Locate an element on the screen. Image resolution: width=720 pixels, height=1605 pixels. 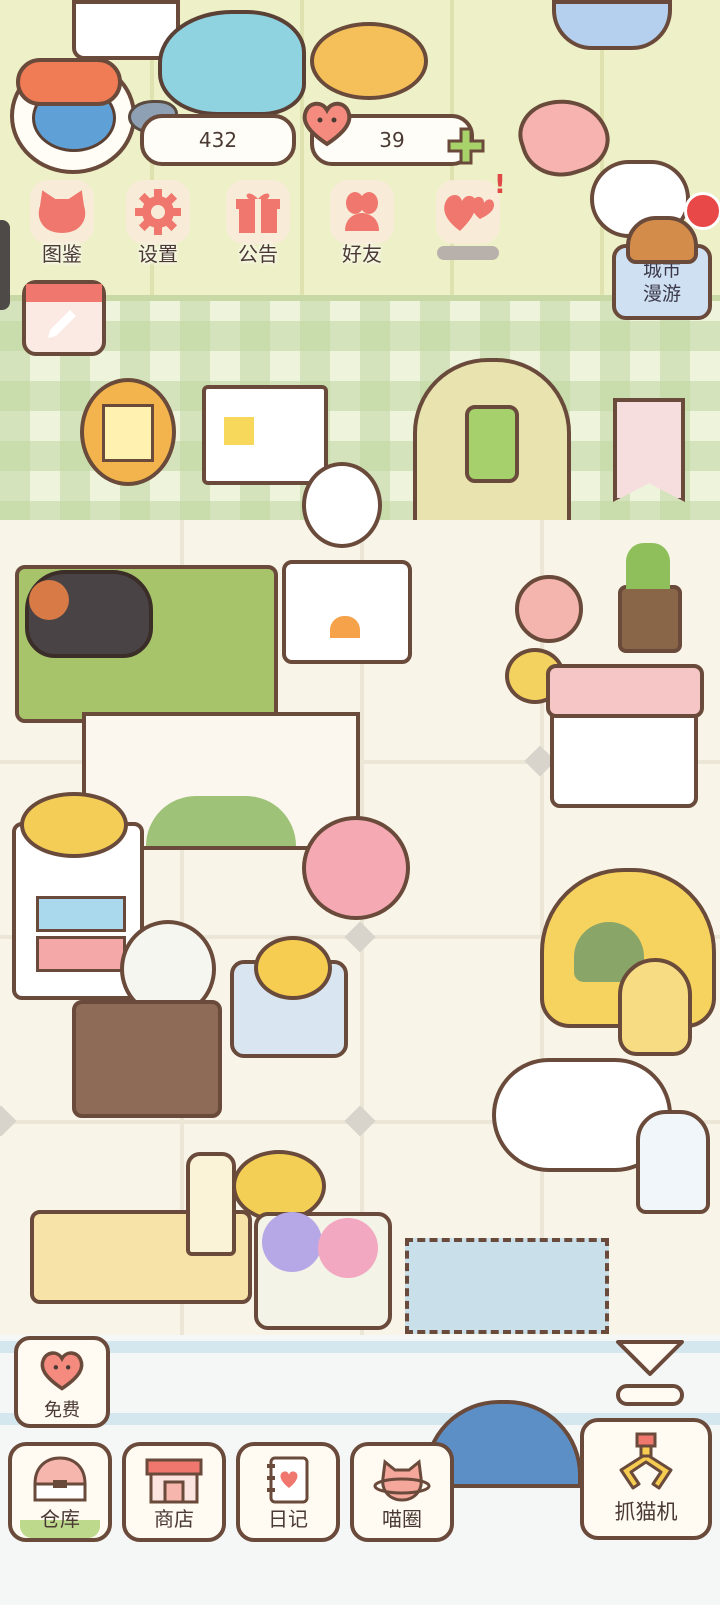
blue-cushion is located at coordinates (612, 25).